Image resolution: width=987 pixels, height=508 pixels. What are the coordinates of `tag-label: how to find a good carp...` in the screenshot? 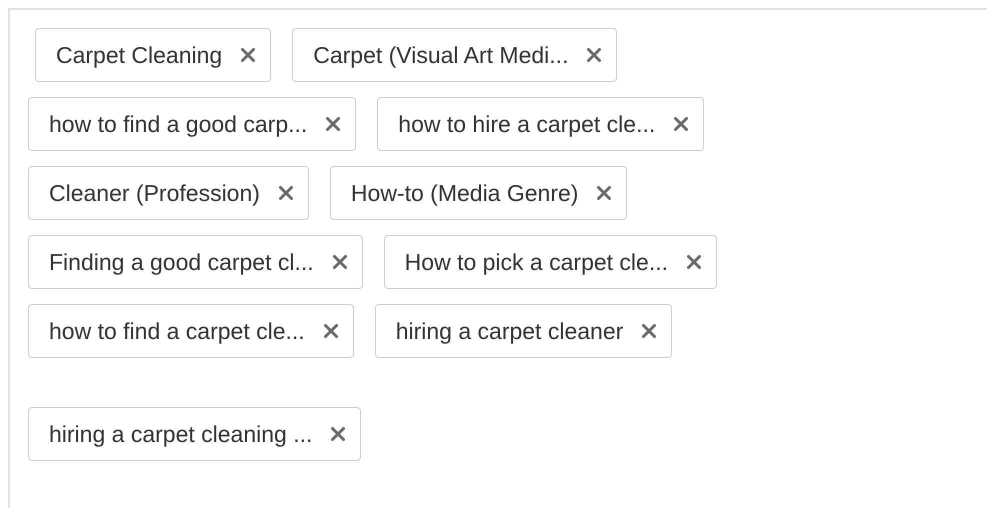 It's located at (178, 124).